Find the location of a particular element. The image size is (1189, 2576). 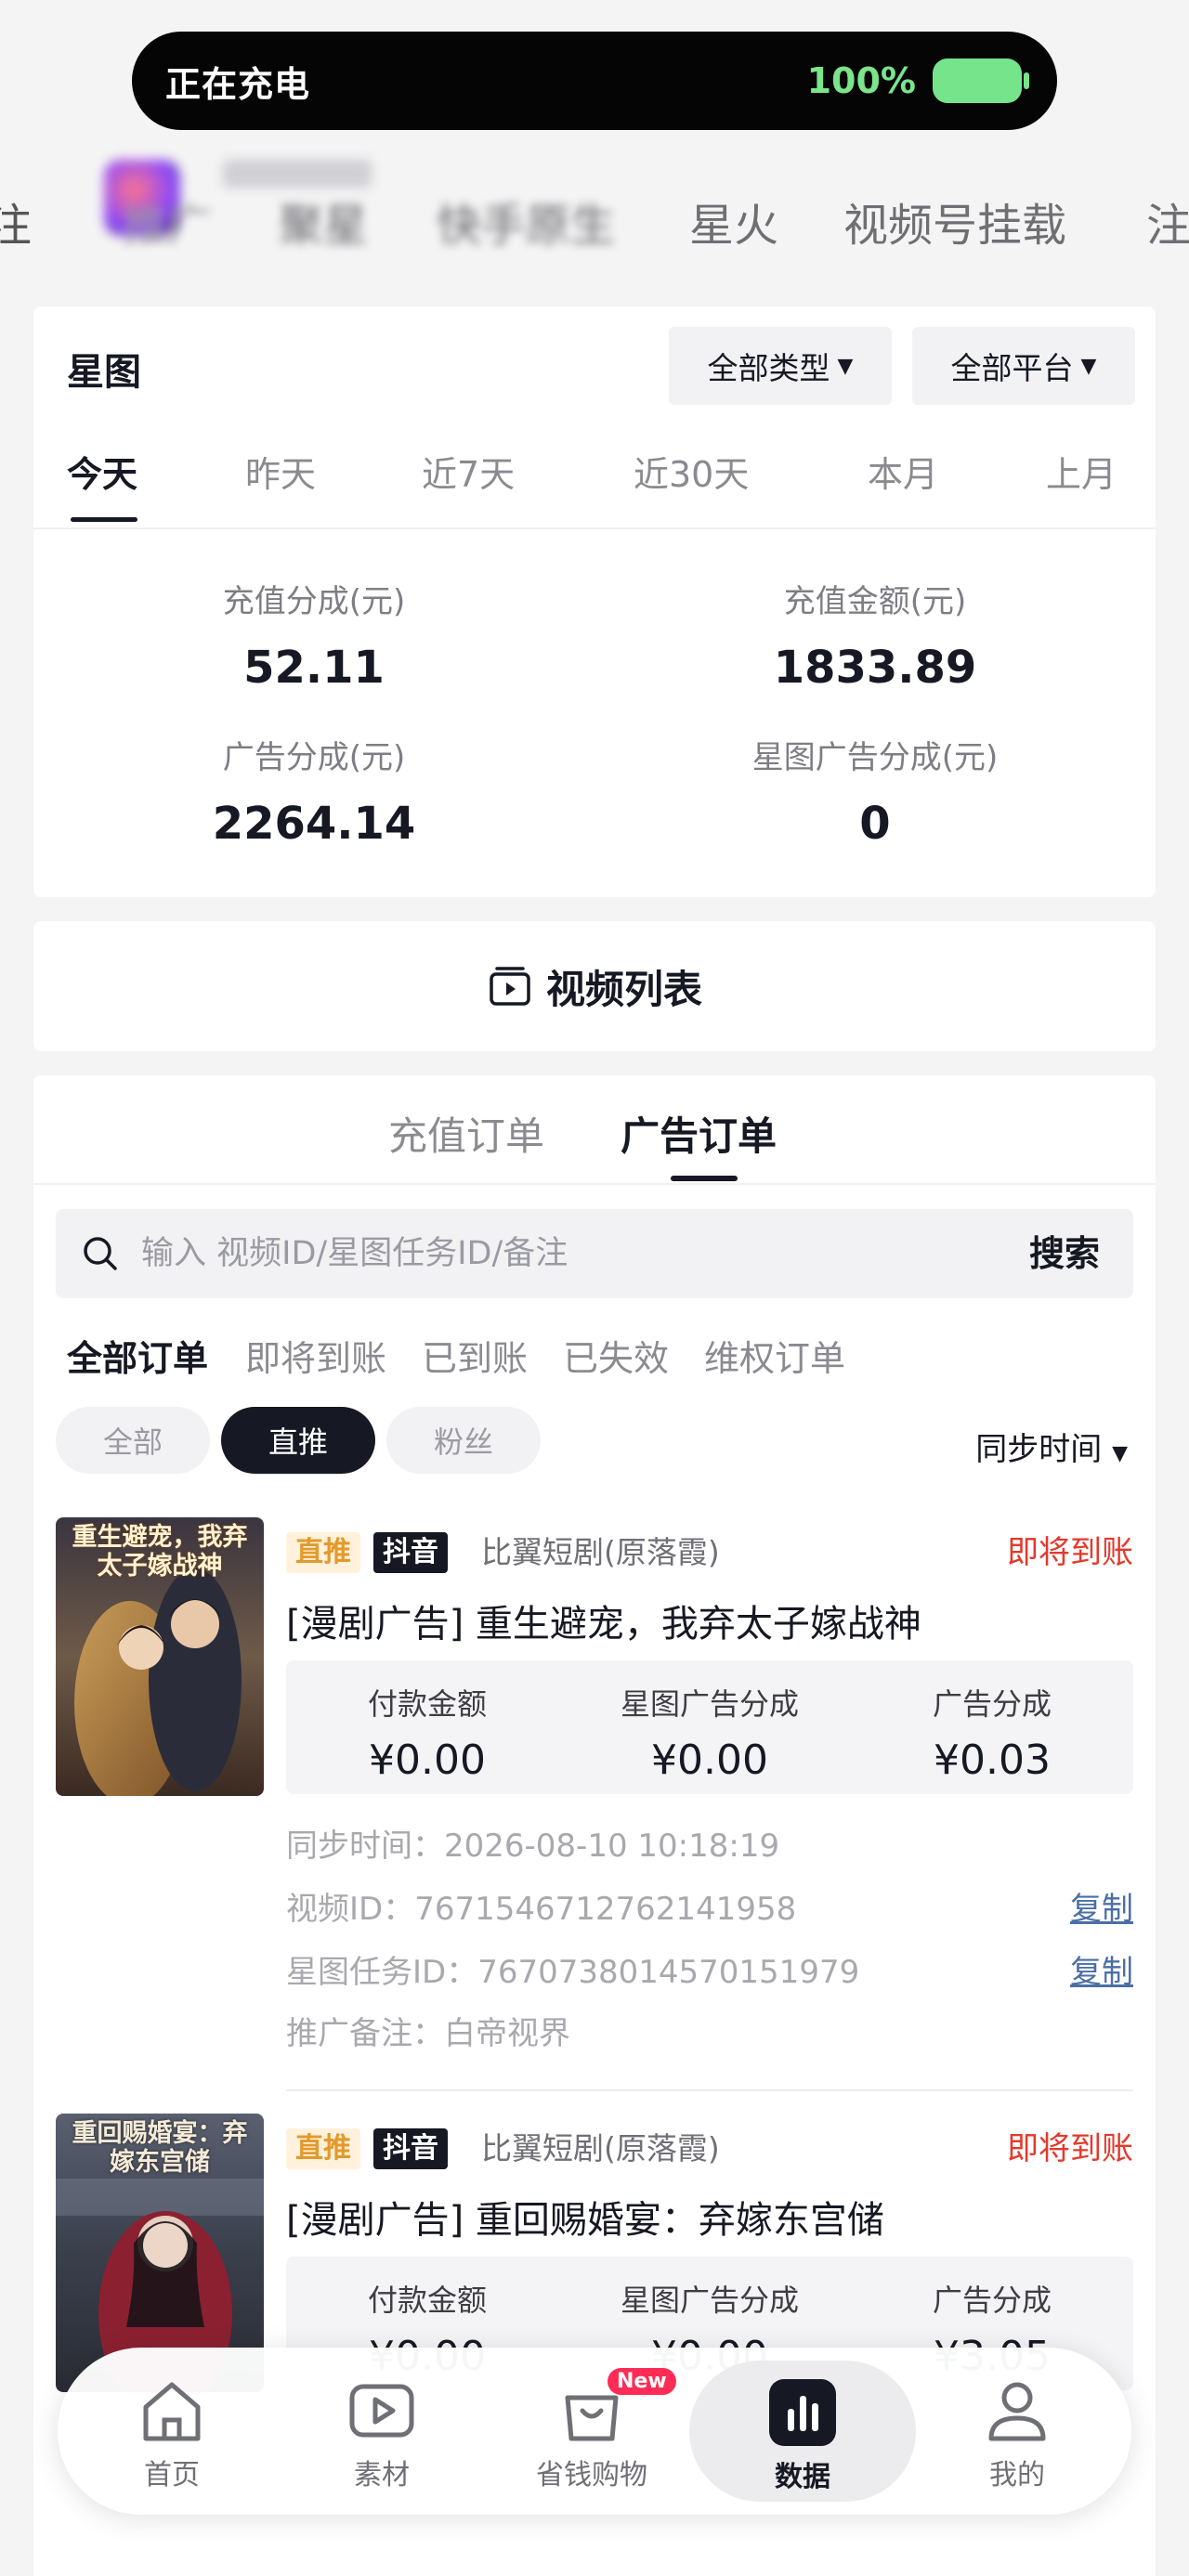

copy-task-id-button: 复制 is located at coordinates (1101, 1969).